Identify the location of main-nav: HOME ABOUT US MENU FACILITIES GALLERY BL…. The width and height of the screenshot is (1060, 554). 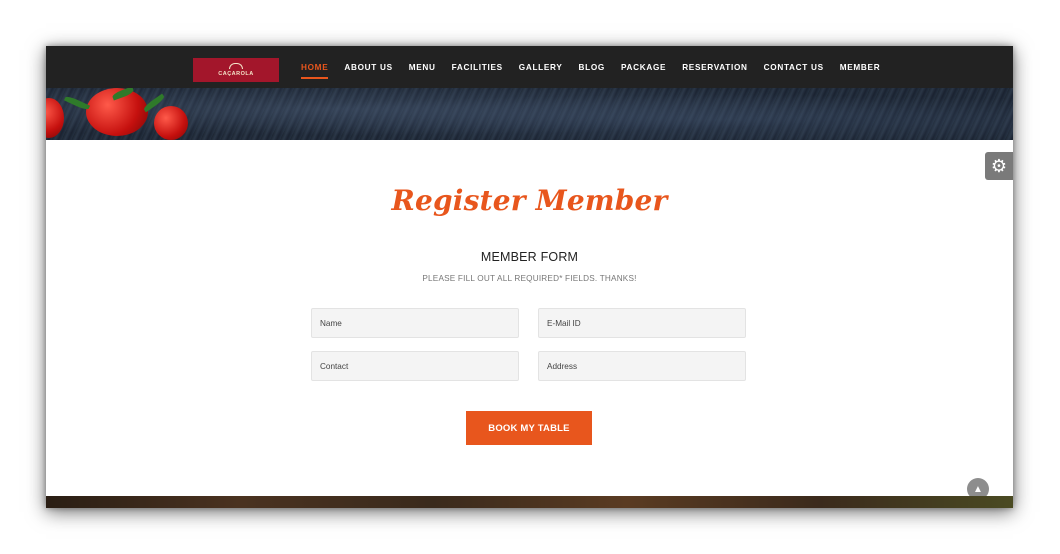
(598, 67).